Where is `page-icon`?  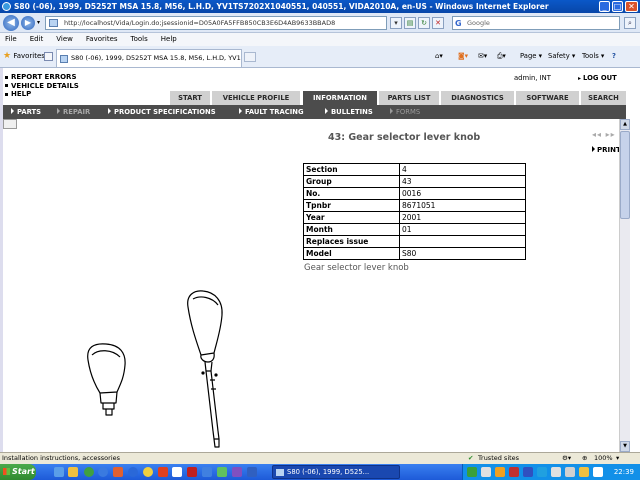
page-icon is located at coordinates (53, 23).